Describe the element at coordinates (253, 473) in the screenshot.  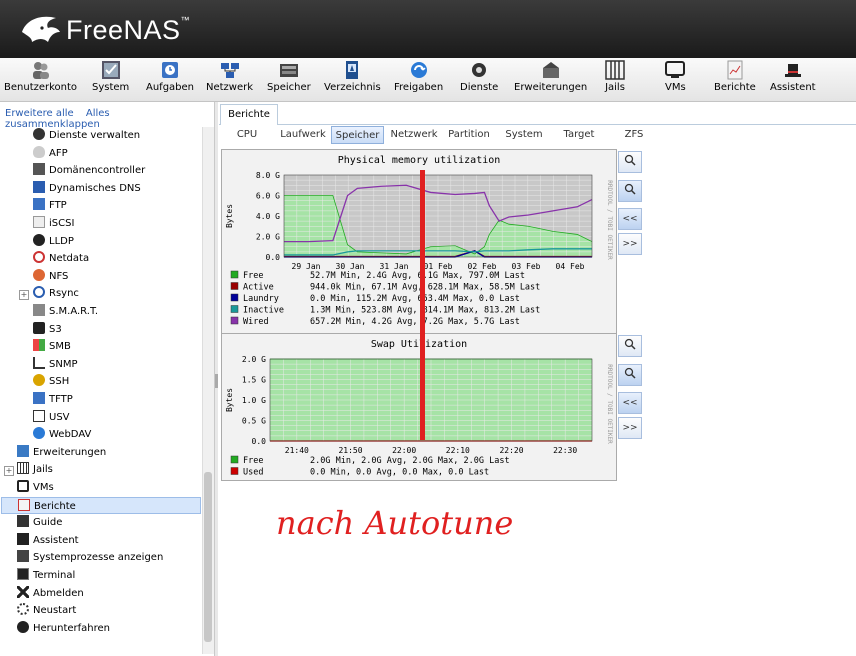
I see `legend-label: Used` at that location.